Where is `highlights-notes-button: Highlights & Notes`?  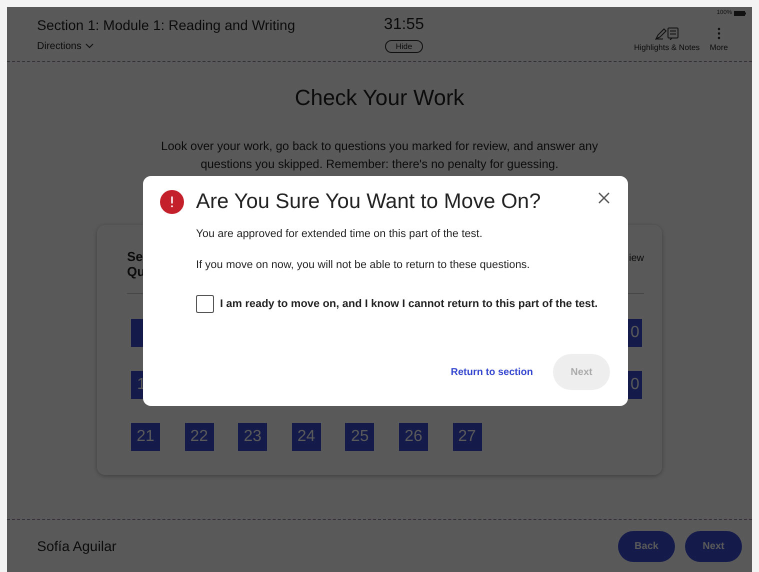 highlights-notes-button: Highlights & Notes is located at coordinates (667, 39).